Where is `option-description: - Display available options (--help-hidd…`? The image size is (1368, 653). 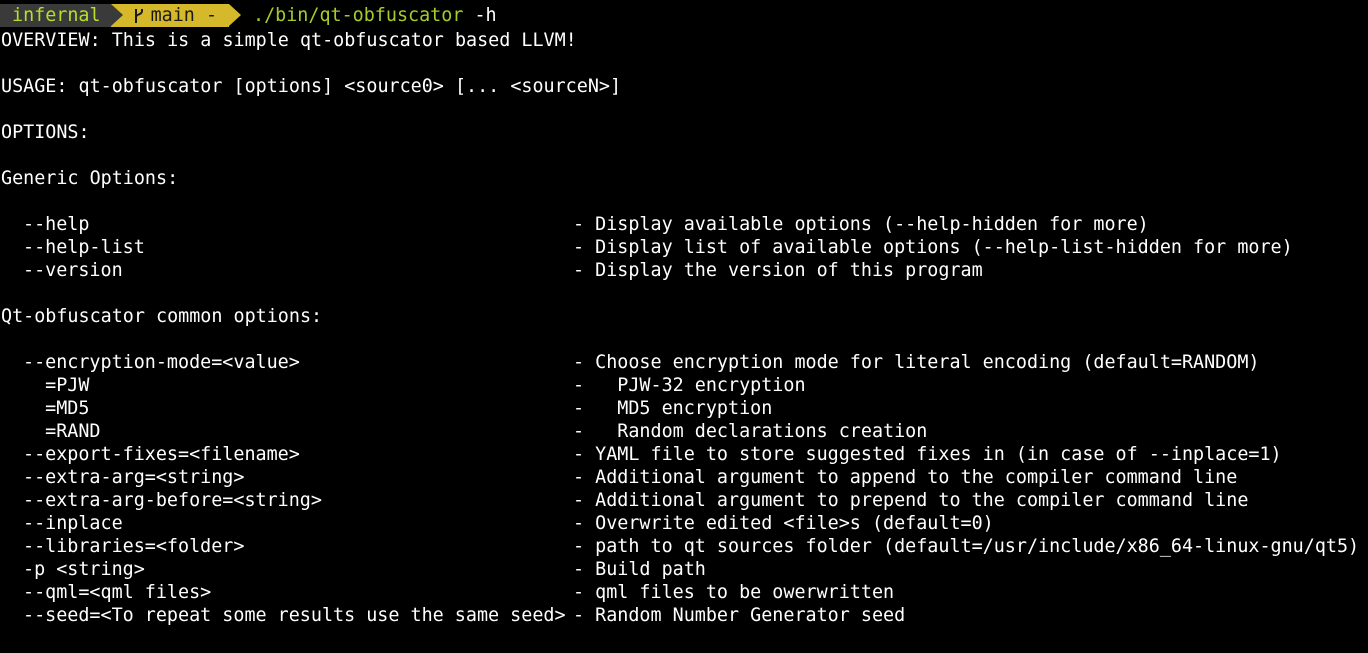 option-description: - Display available options (--help-hidd… is located at coordinates (861, 224).